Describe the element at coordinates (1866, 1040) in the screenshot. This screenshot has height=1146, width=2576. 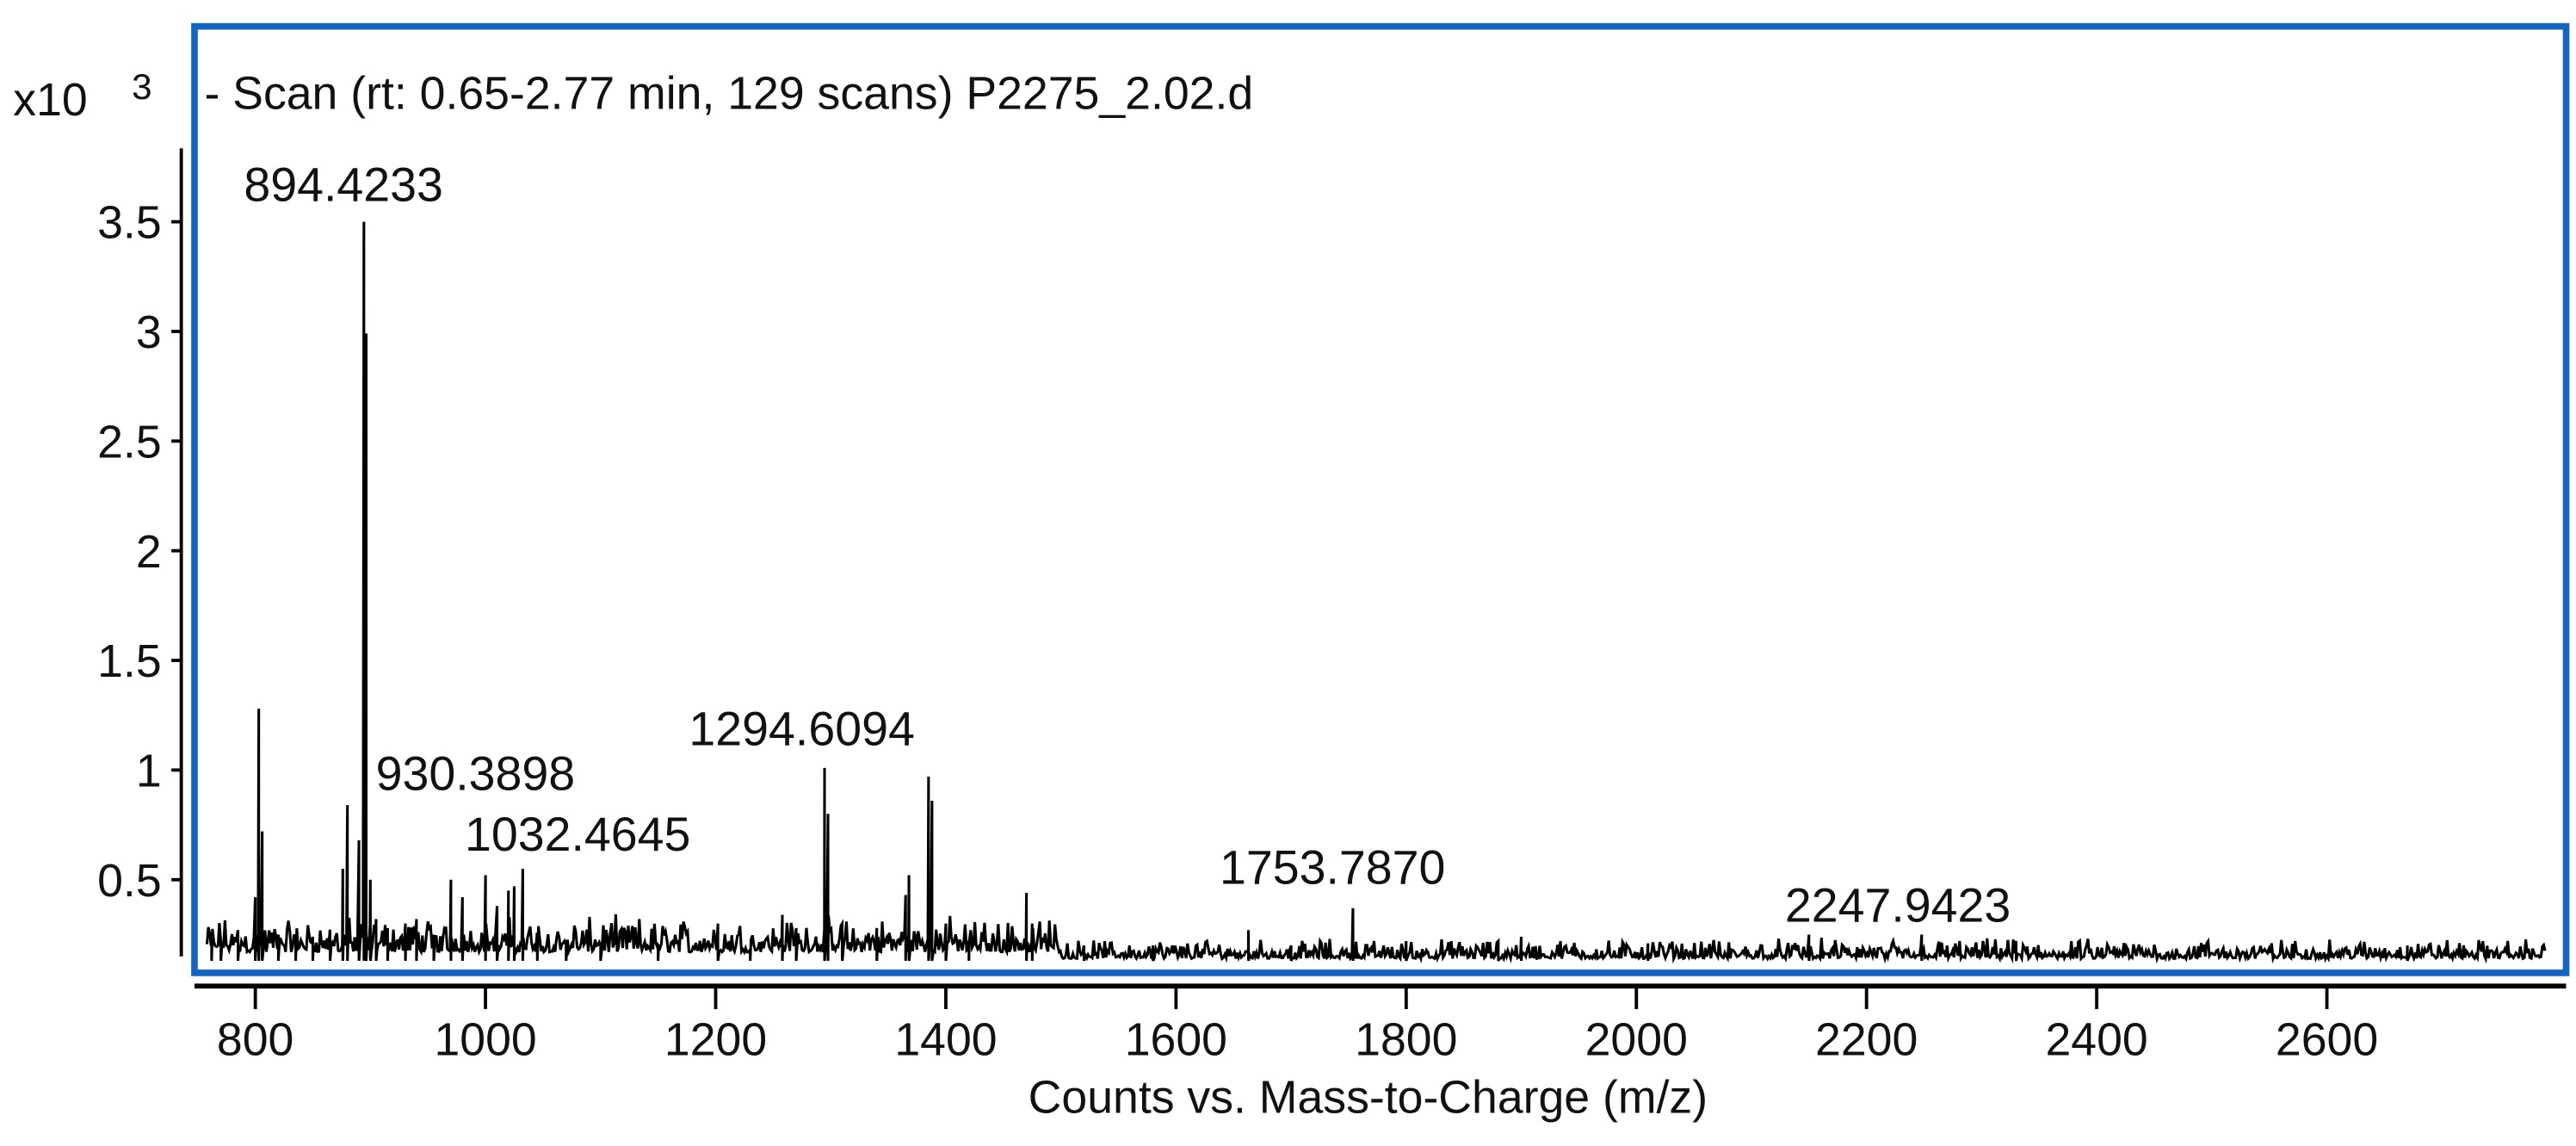
I see `x-tick-label: 2200` at that location.